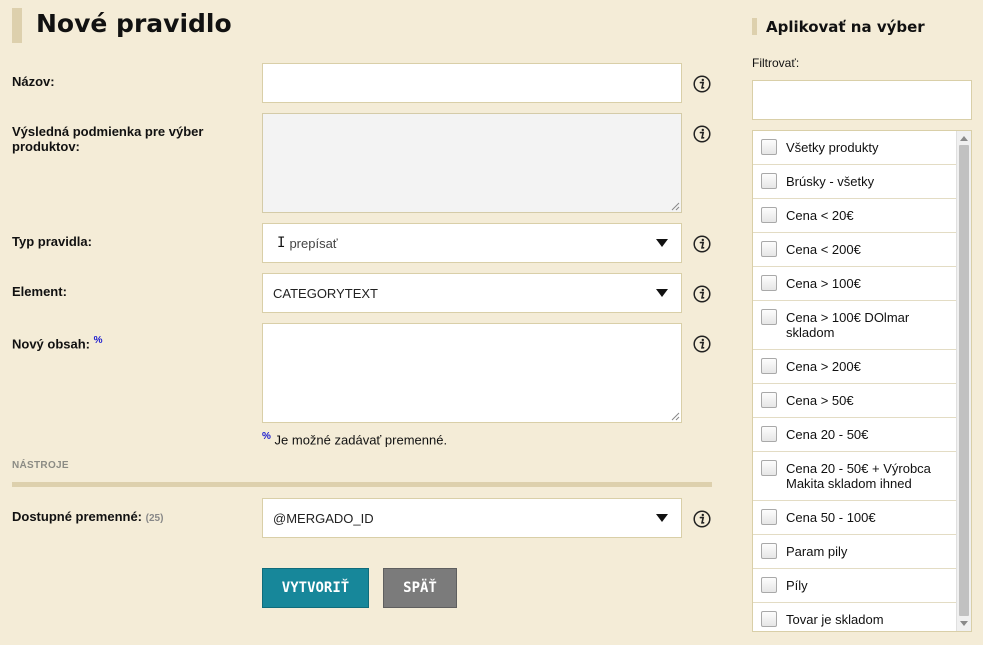 The height and width of the screenshot is (645, 983). I want to click on list-item-label: Píly, so click(797, 585).